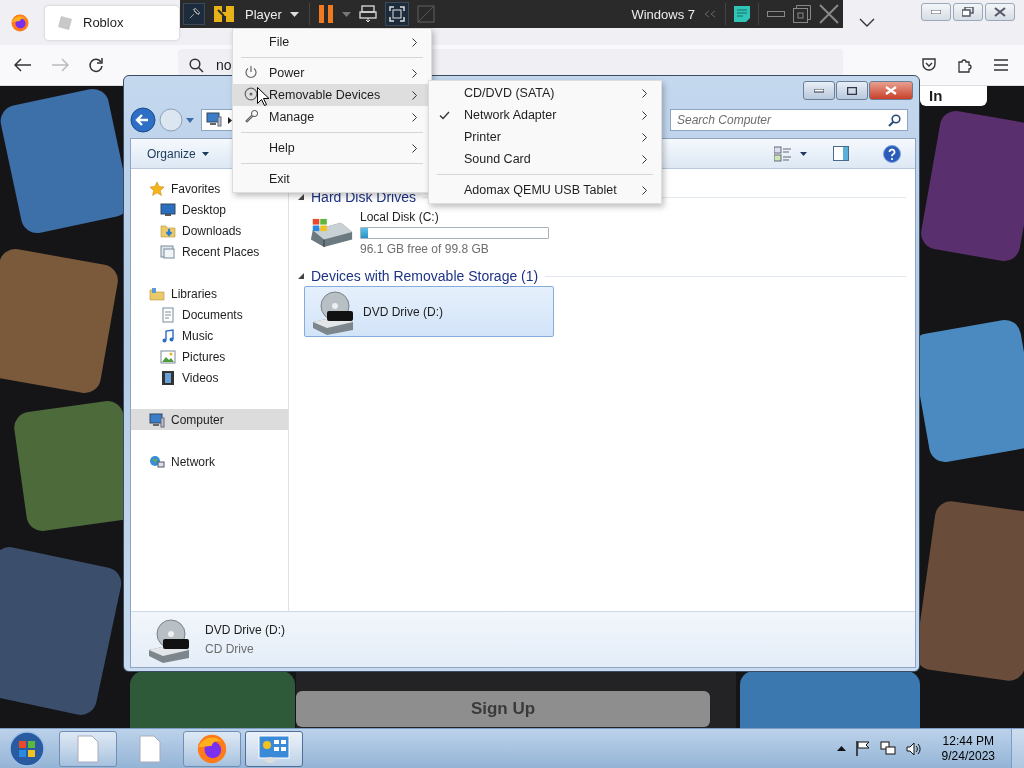  What do you see at coordinates (209, 293) in the screenshot?
I see `nav-item: Libraries` at bounding box center [209, 293].